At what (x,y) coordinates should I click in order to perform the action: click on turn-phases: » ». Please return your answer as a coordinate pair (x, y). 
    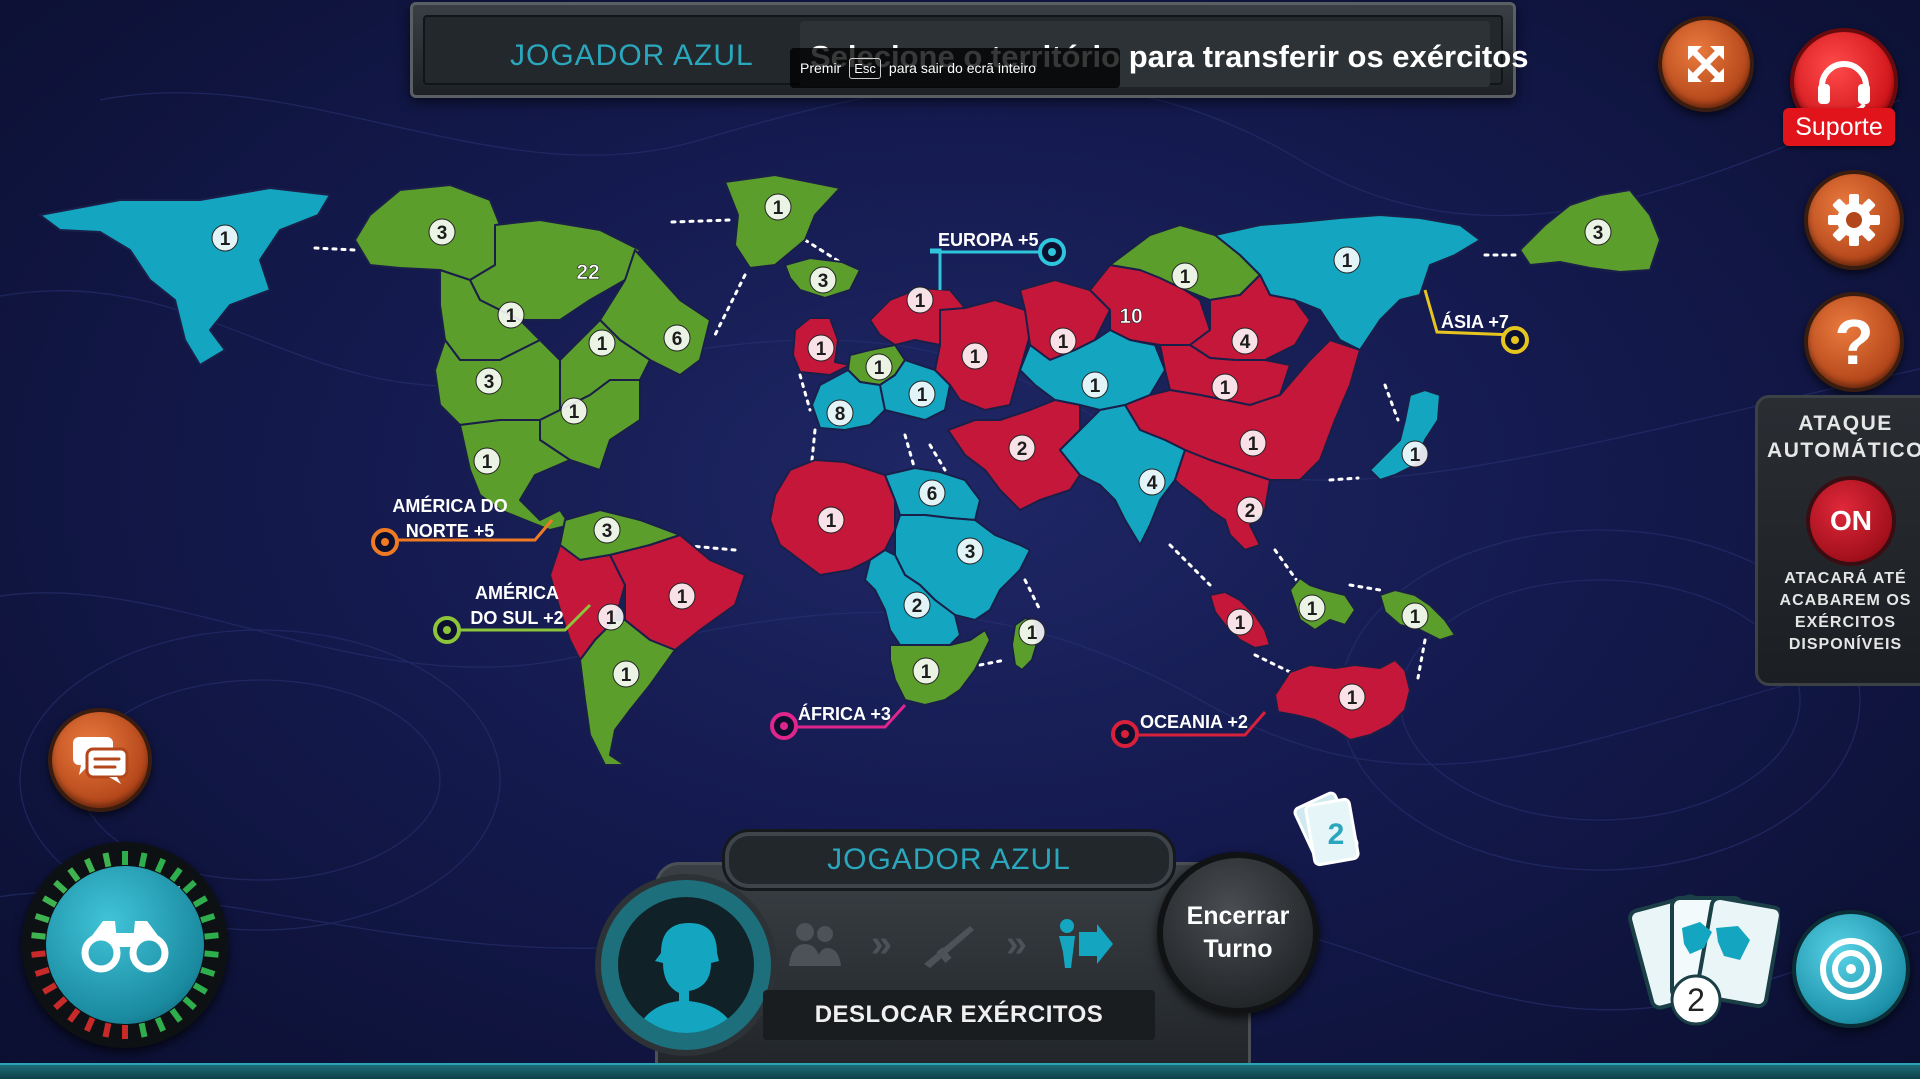
    Looking at the image, I should click on (950, 944).